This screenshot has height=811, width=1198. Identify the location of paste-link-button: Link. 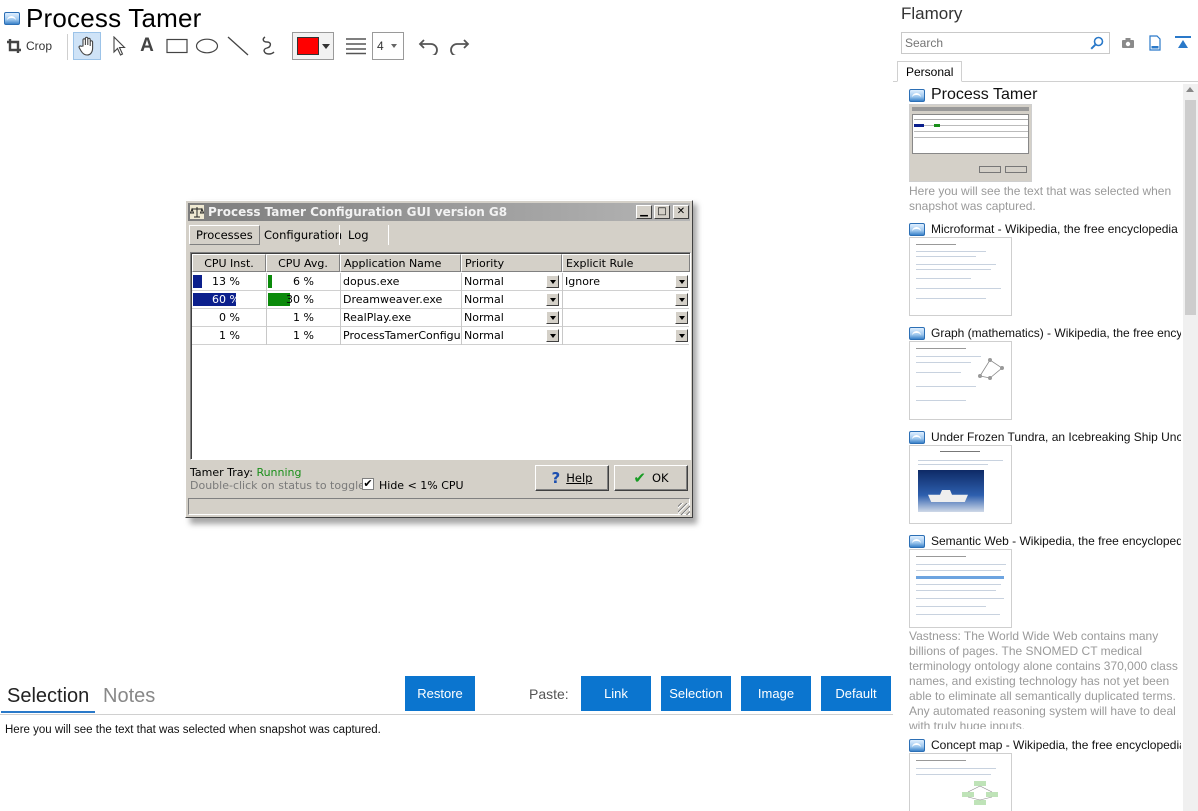
(616, 693).